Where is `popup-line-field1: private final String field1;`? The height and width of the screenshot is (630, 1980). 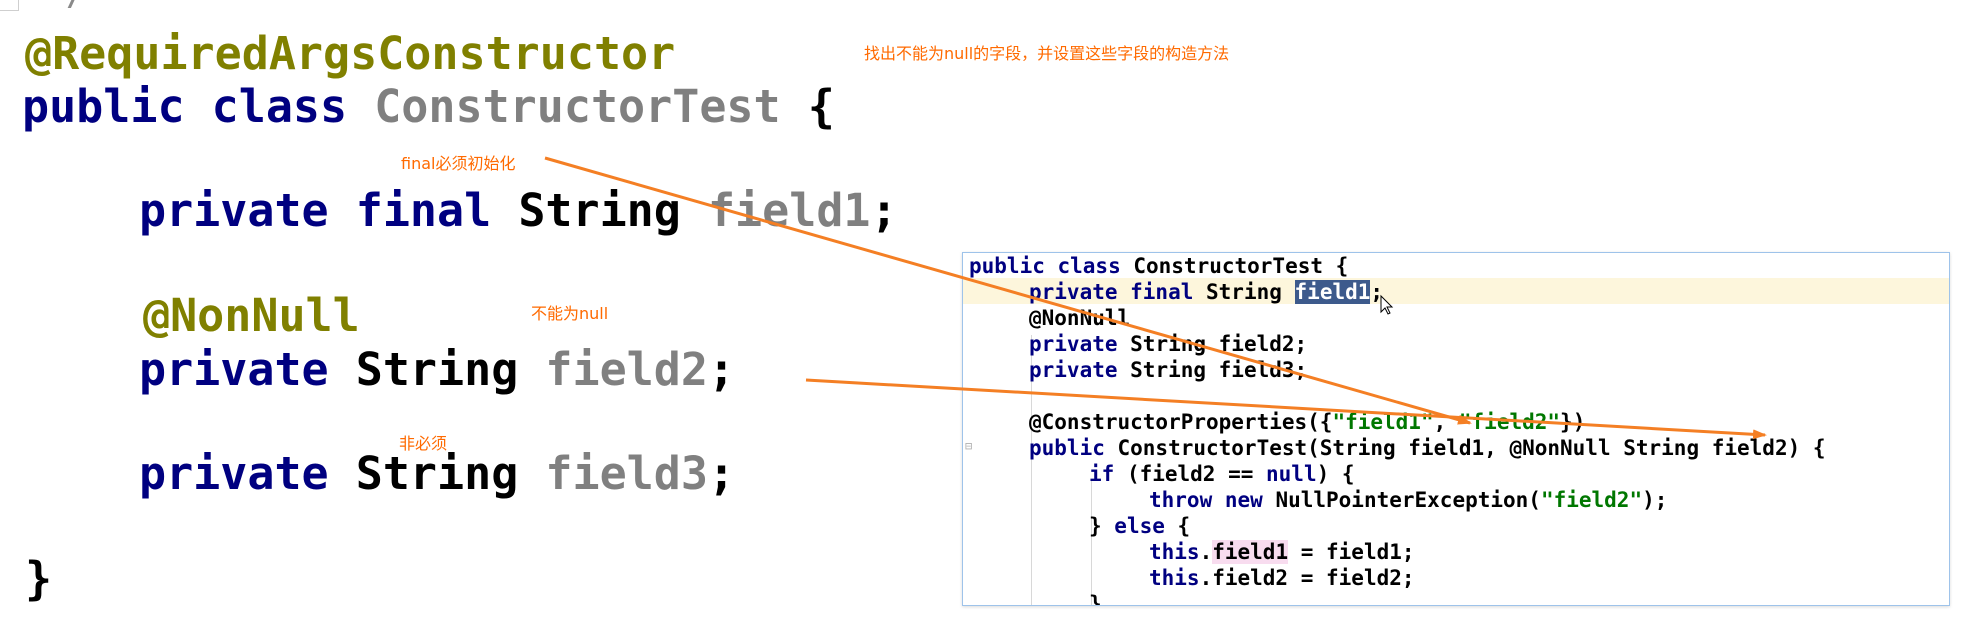 popup-line-field1: private final String field1; is located at coordinates (1206, 292).